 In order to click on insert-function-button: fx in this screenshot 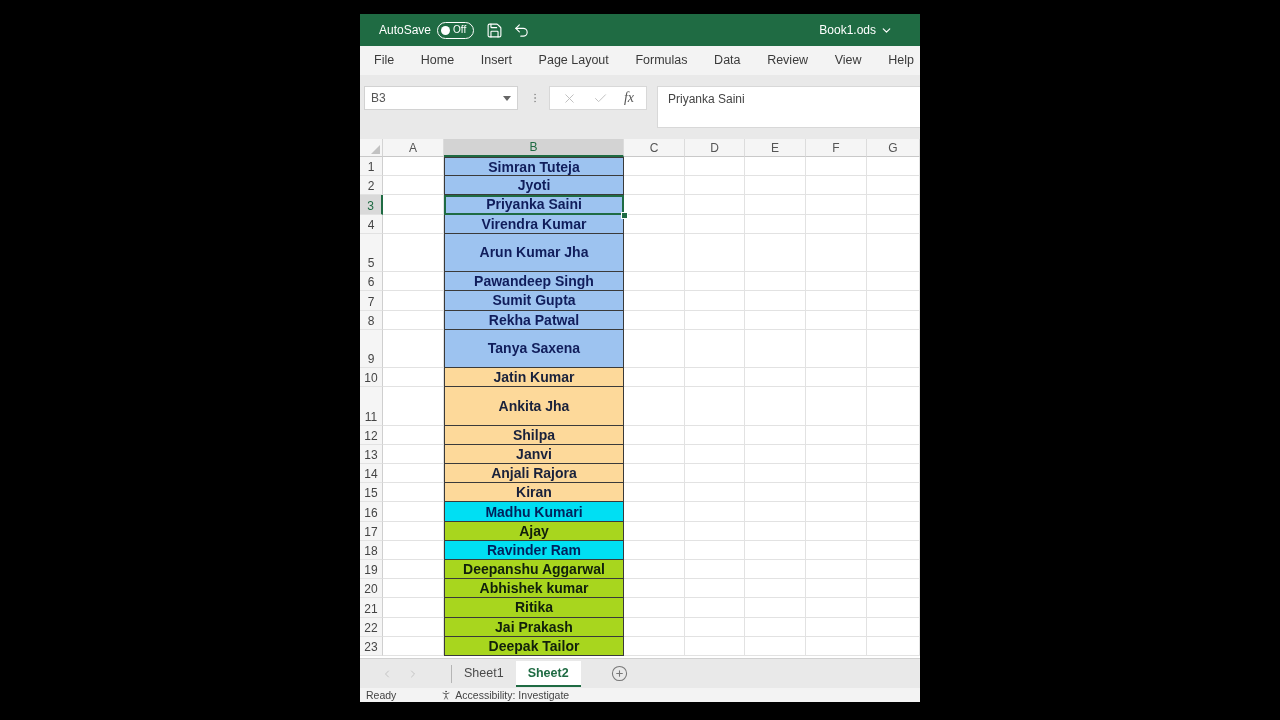, I will do `click(628, 98)`.